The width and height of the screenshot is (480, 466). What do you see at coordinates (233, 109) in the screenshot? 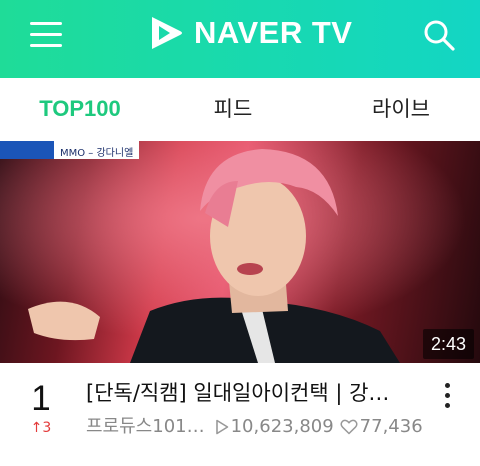
I see `tab-feed: 피드` at bounding box center [233, 109].